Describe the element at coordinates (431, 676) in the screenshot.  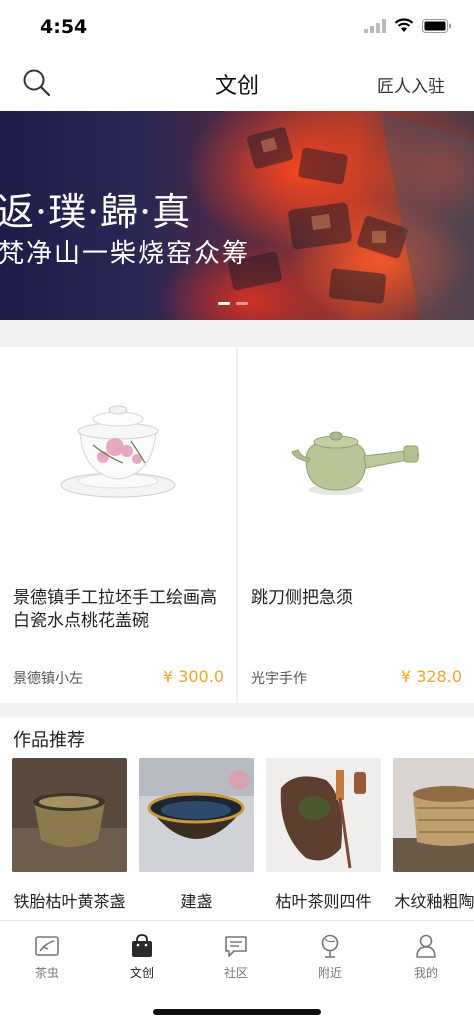
I see `product-price: ¥ 328.0` at that location.